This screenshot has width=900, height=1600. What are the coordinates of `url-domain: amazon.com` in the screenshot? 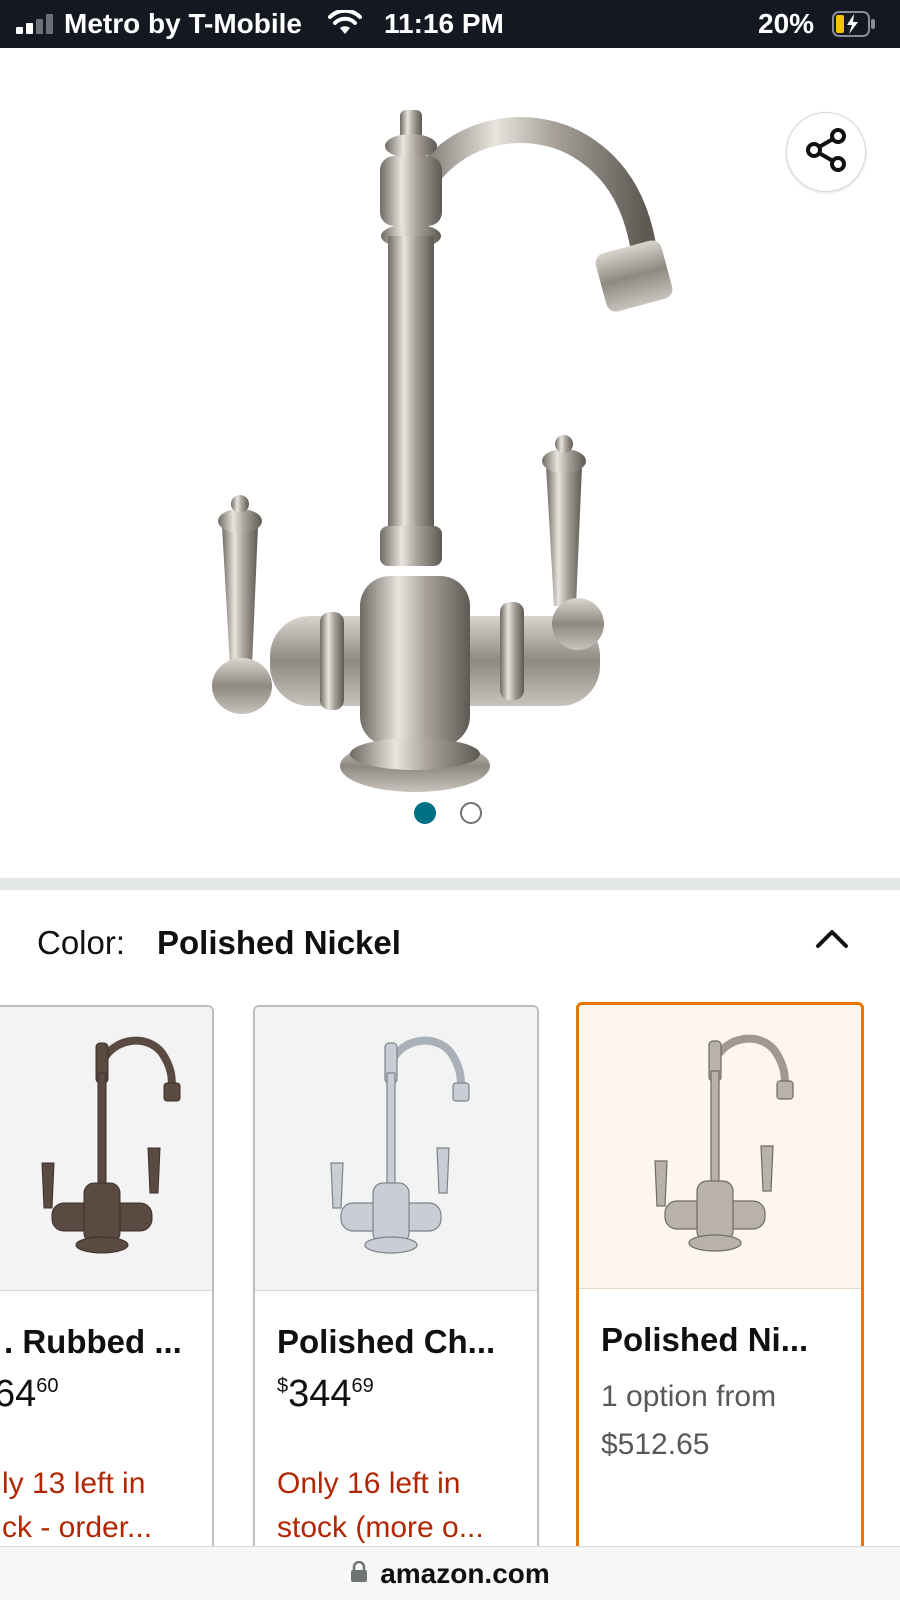 It's located at (465, 1573).